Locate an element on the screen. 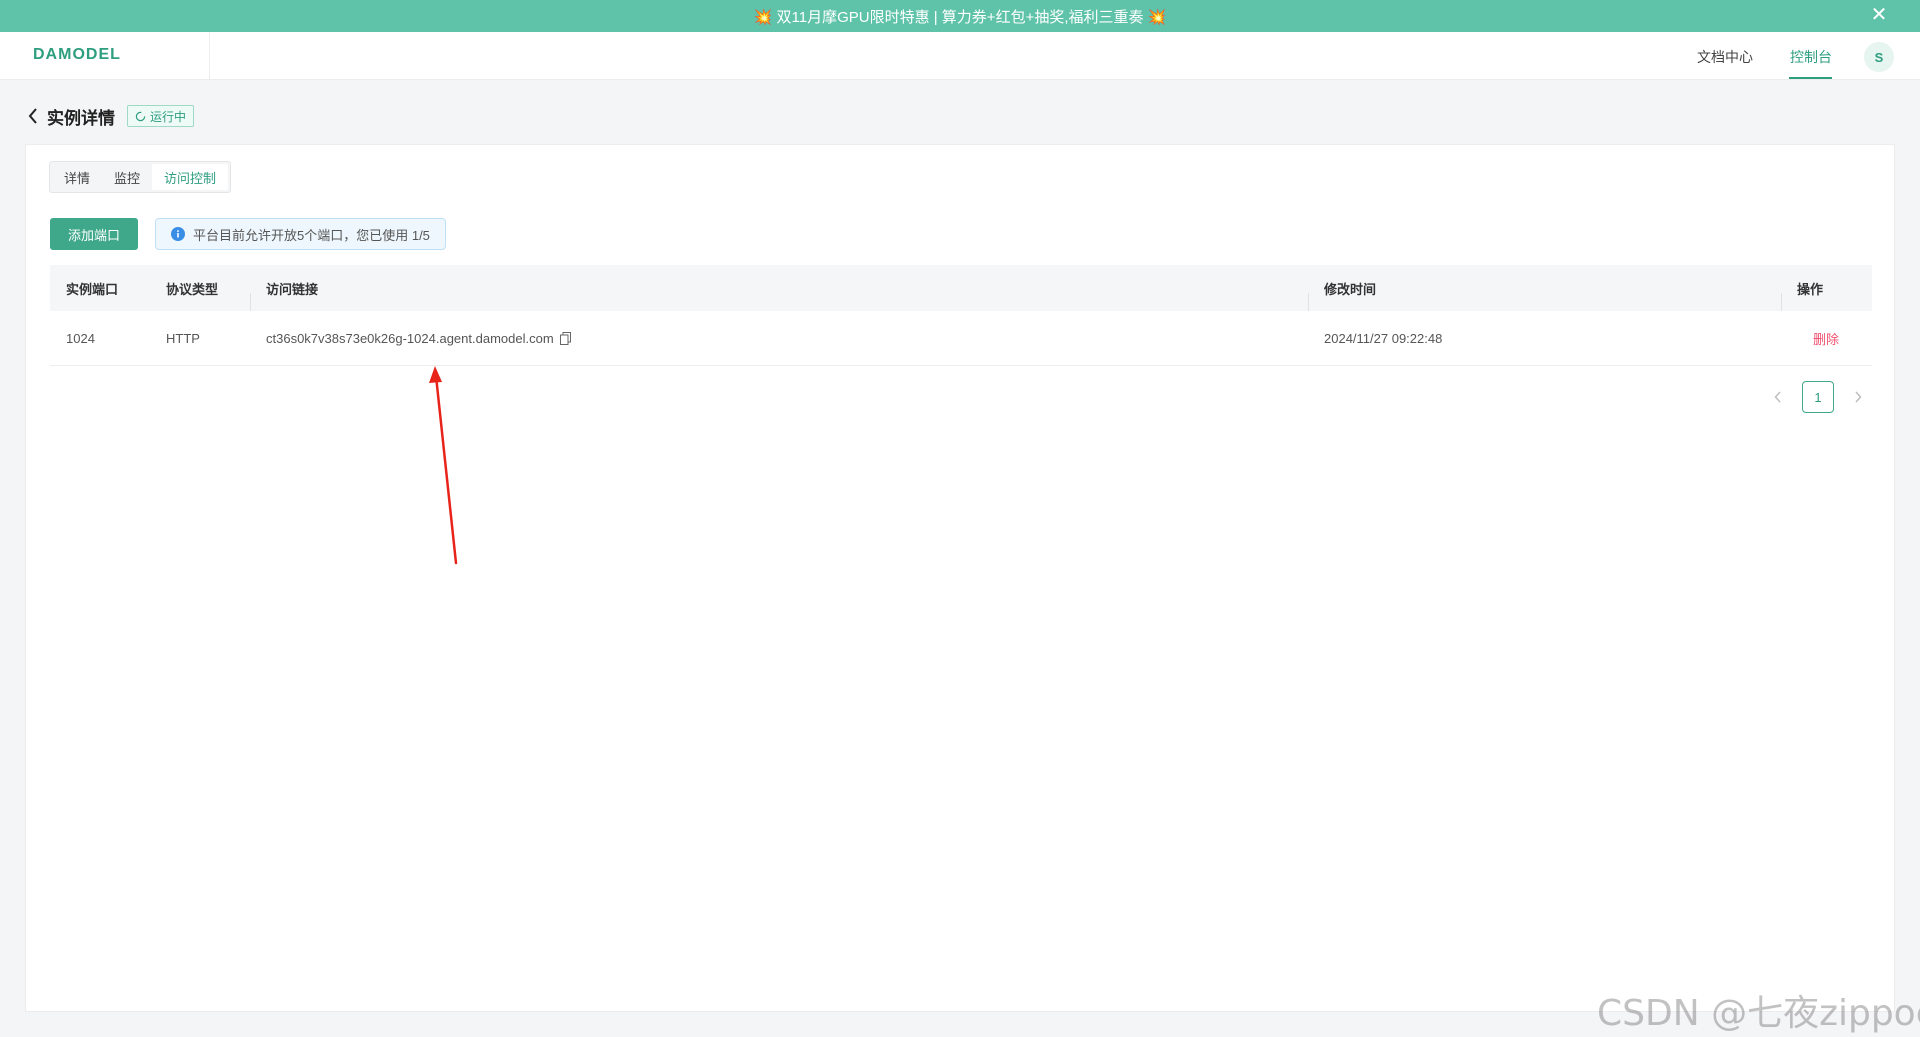 Image resolution: width=1920 pixels, height=1037 pixels. header-link: 访问链接 is located at coordinates (779, 295).